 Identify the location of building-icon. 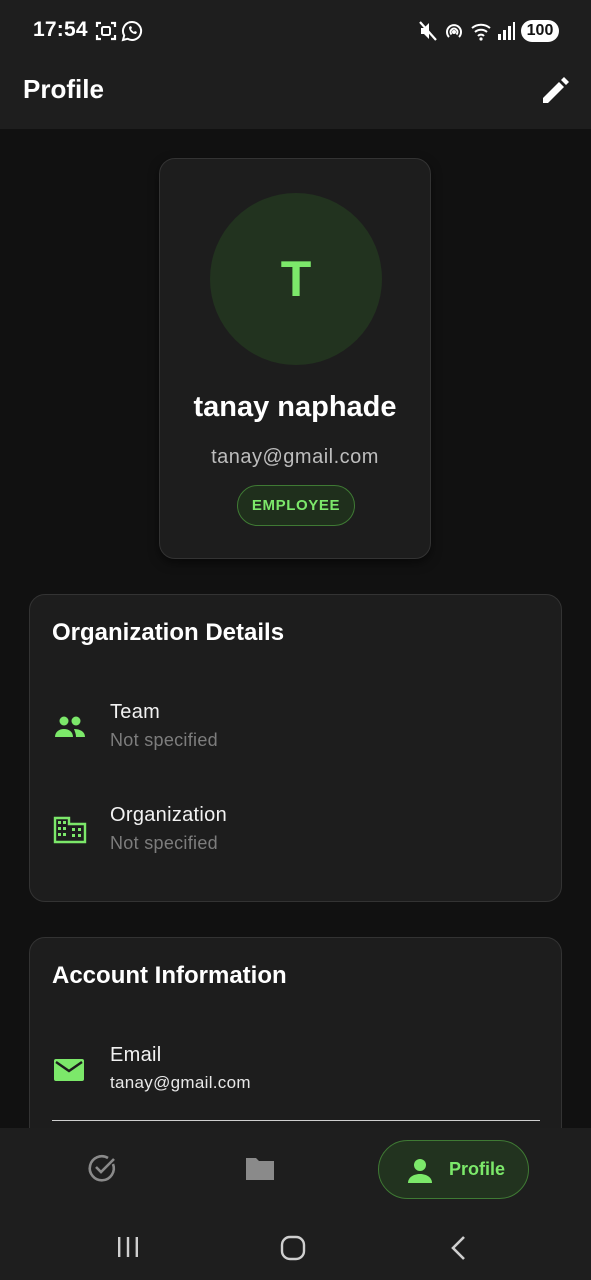
(70, 830).